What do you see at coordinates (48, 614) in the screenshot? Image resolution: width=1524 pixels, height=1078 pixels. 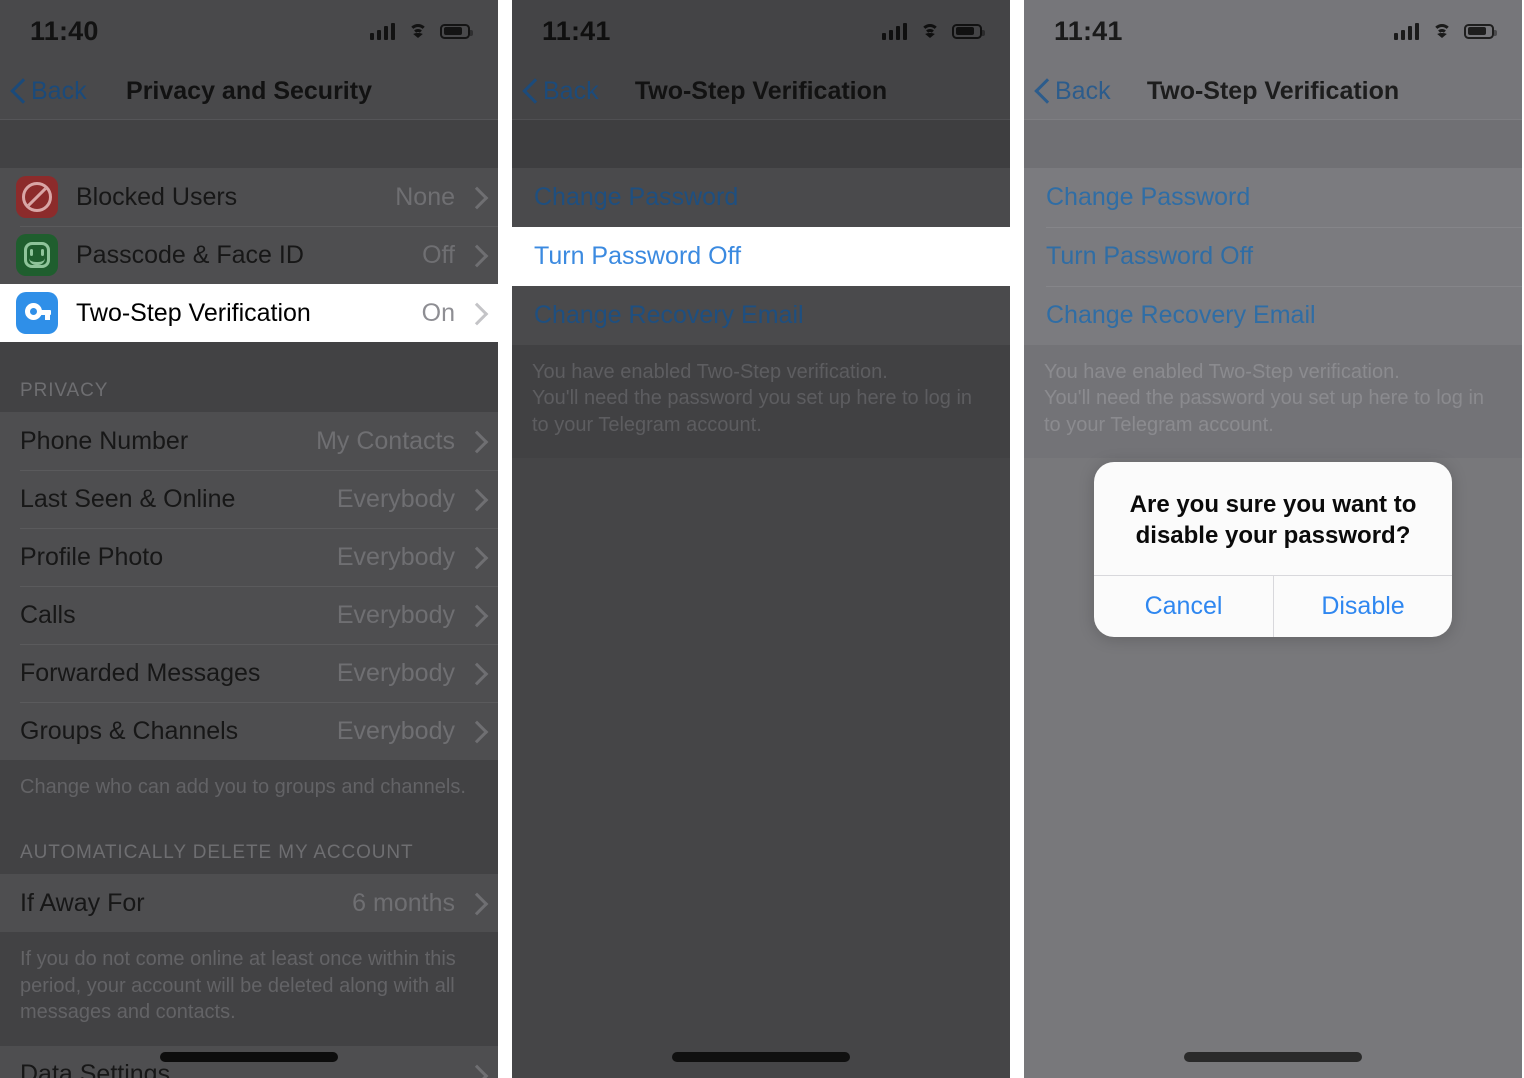 I see `row-label: Calls` at bounding box center [48, 614].